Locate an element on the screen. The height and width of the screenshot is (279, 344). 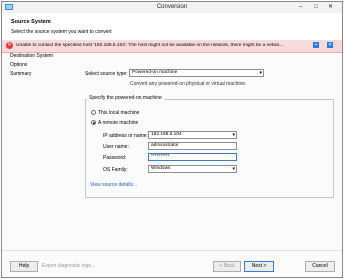
nav-item-summary: Summary is located at coordinates (20, 74).